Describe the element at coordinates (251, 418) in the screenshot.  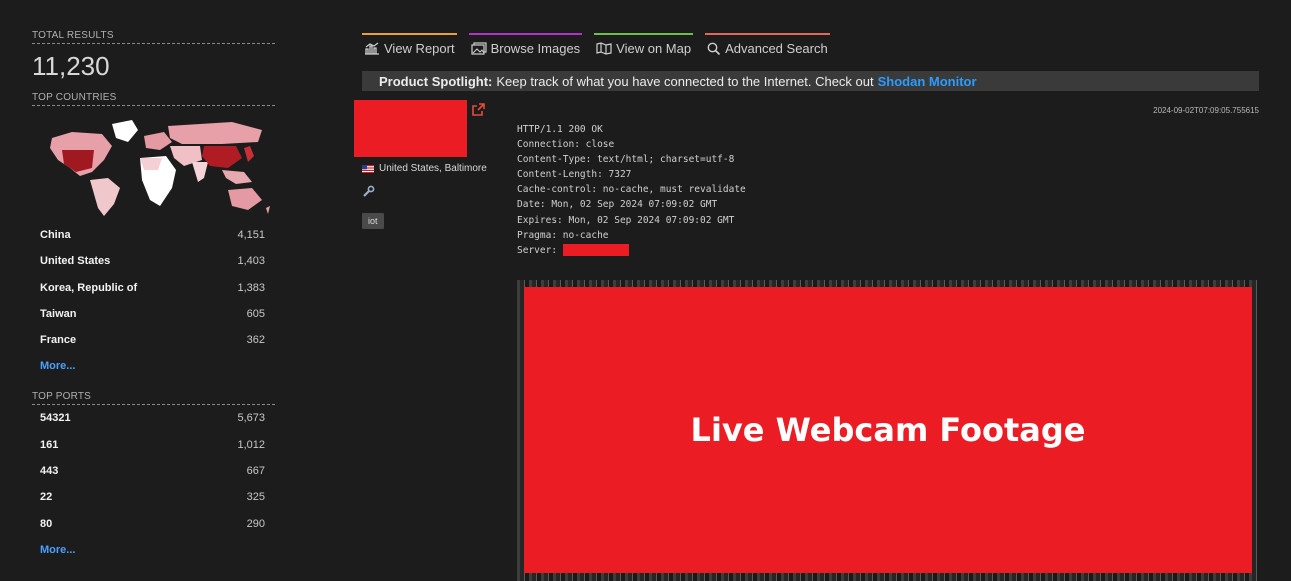
I see `port-count: 5,673` at that location.